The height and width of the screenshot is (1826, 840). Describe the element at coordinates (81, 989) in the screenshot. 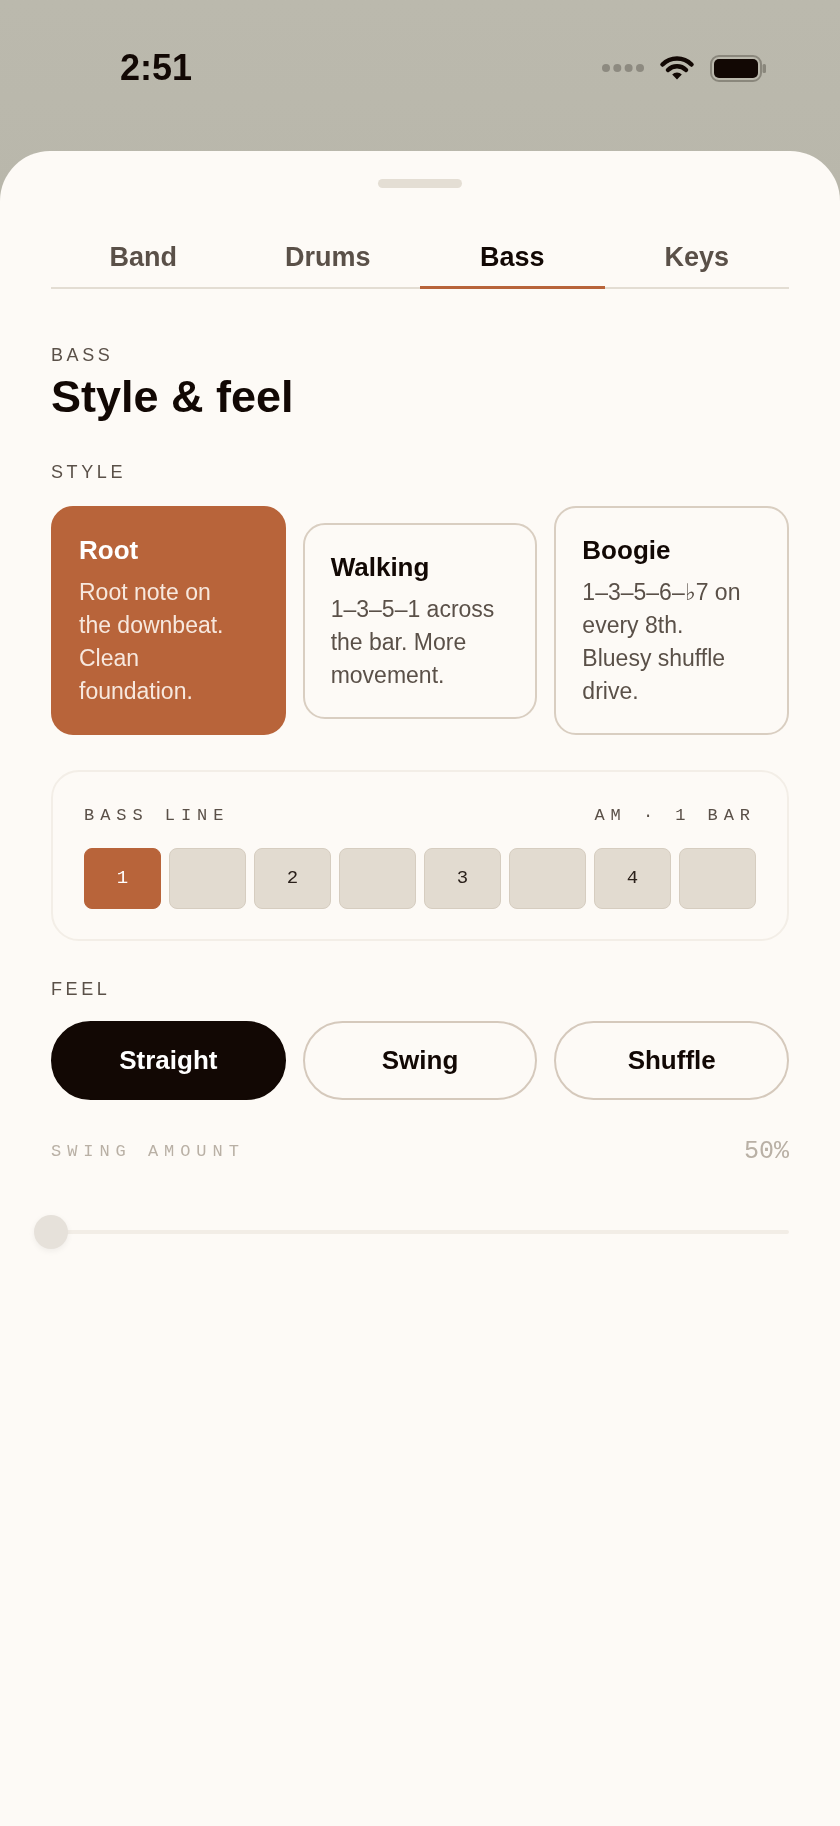

I see `feel-label: FEEL` at that location.